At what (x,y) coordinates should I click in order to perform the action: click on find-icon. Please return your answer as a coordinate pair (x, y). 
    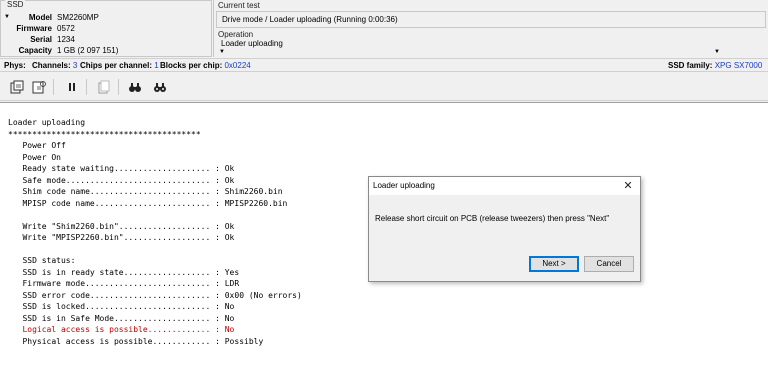
    Looking at the image, I should click on (135, 87).